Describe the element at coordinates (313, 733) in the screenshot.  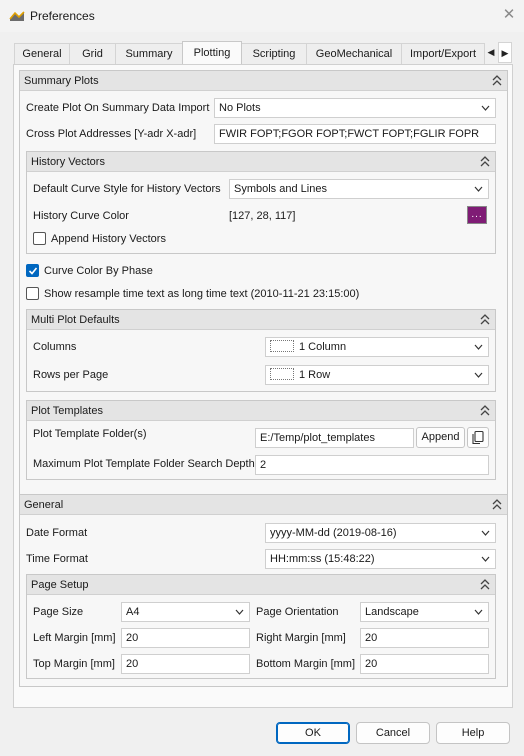
I see `ok-button: OK` at that location.